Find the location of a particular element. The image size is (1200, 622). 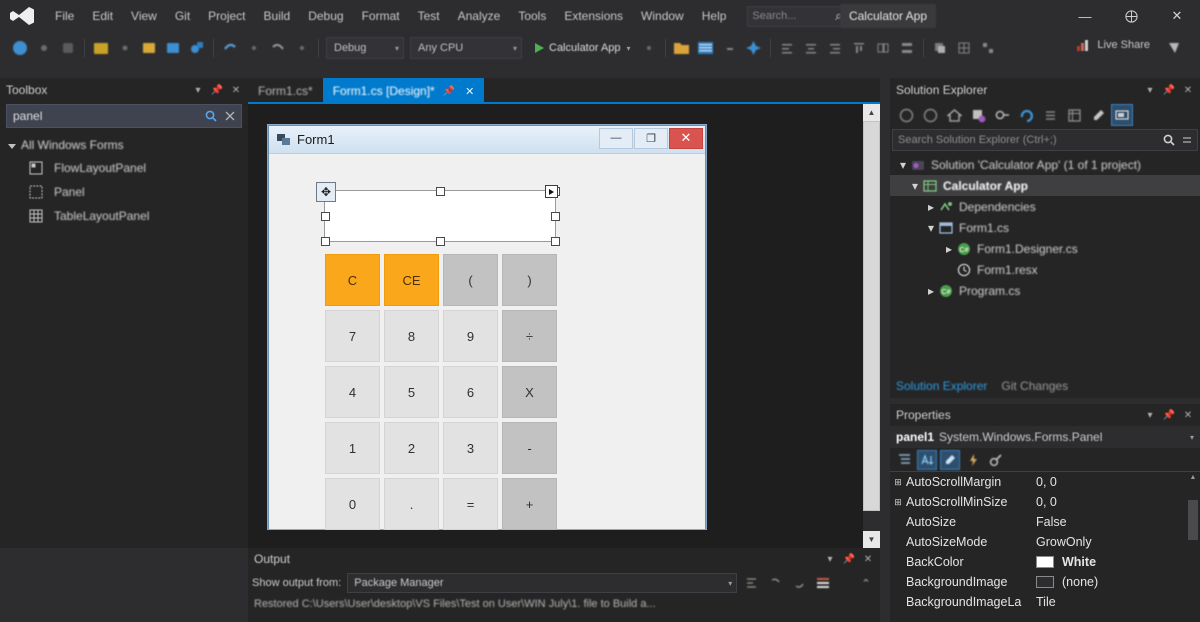

property-value-autosize: False is located at coordinates (1118, 522).